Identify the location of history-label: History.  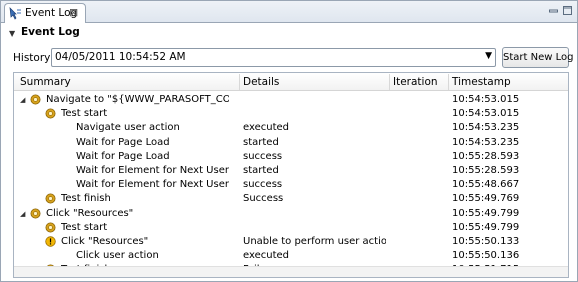
(32, 58).